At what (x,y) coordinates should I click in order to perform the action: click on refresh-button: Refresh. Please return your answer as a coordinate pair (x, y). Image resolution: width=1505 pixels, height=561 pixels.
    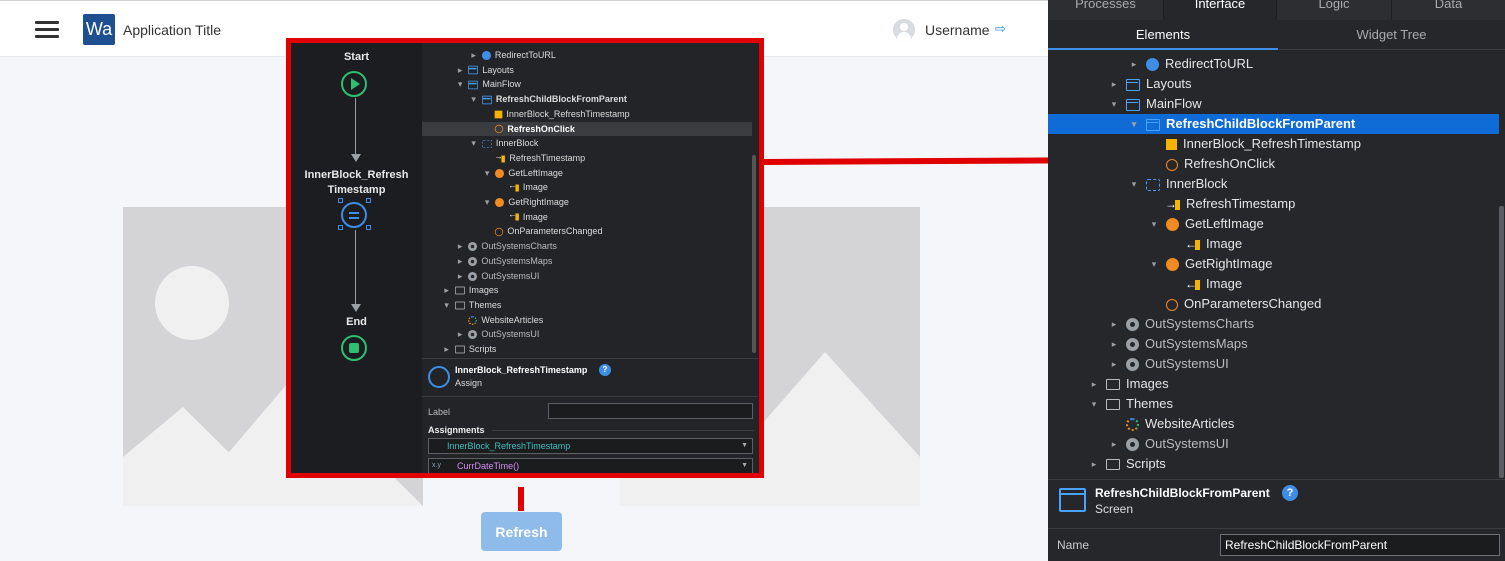
    Looking at the image, I should click on (521, 531).